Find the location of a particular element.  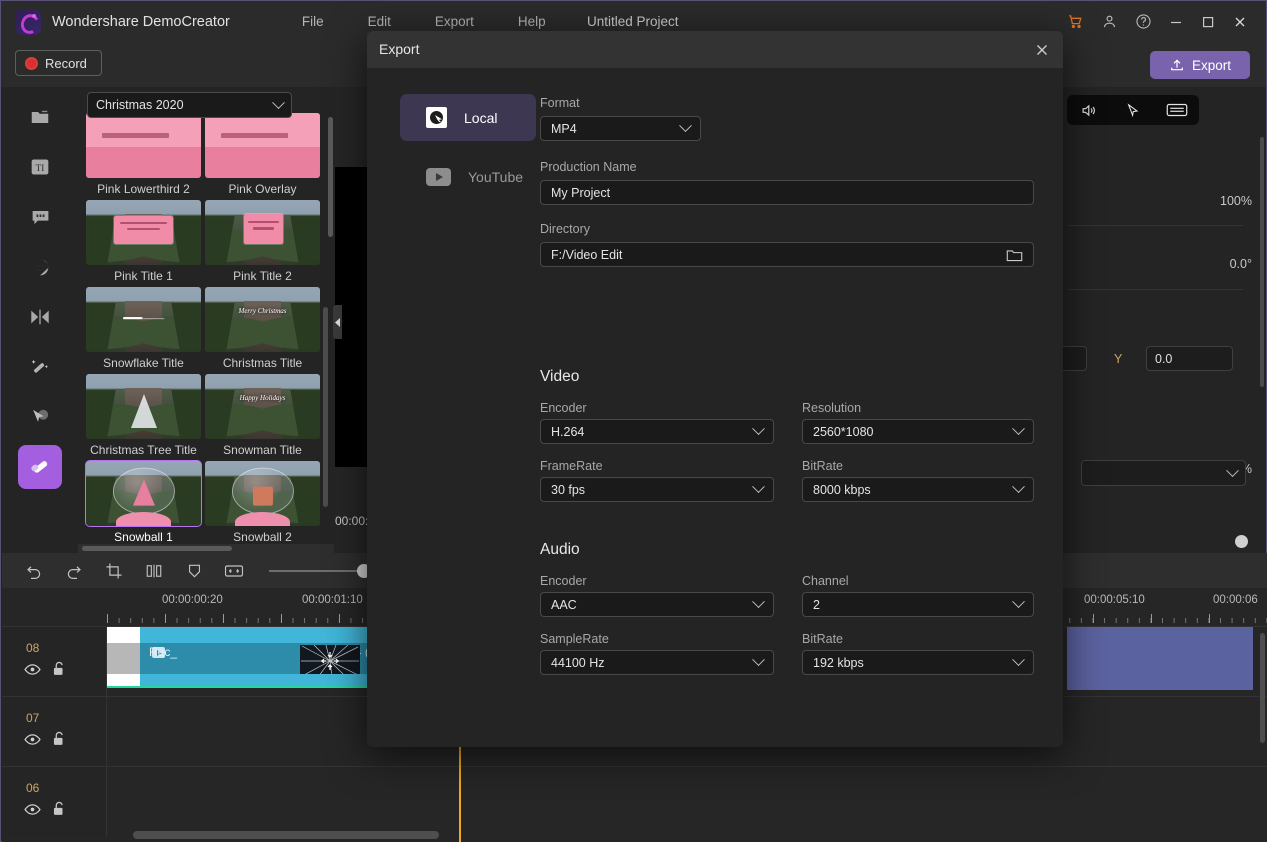

marker-icon is located at coordinates (194, 570).